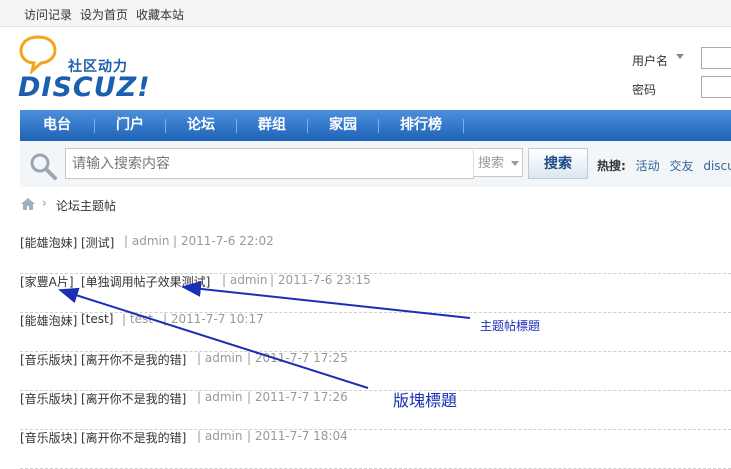 The height and width of the screenshot is (469, 731). What do you see at coordinates (326, 299) in the screenshot?
I see `thread-title-arrow` at bounding box center [326, 299].